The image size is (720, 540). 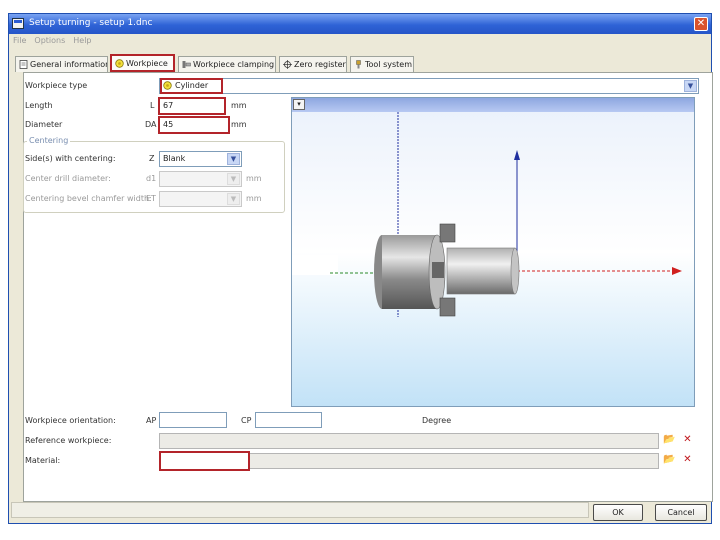 What do you see at coordinates (254, 198) in the screenshot?
I see `bevel-unit: mm` at bounding box center [254, 198].